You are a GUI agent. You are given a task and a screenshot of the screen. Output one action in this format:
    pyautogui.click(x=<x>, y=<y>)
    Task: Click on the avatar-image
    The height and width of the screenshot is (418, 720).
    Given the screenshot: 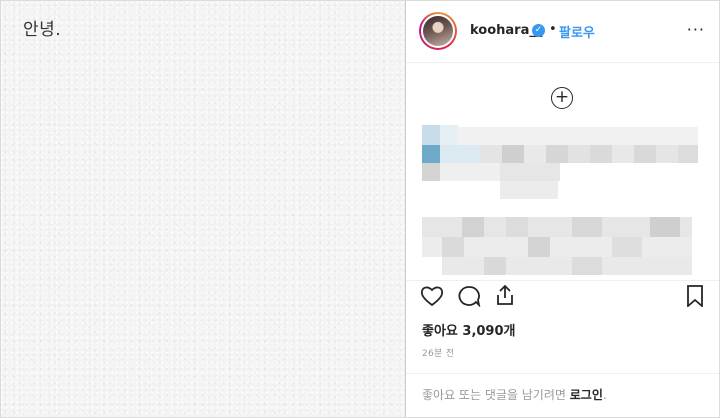 What is the action you would take?
    pyautogui.click(x=438, y=31)
    